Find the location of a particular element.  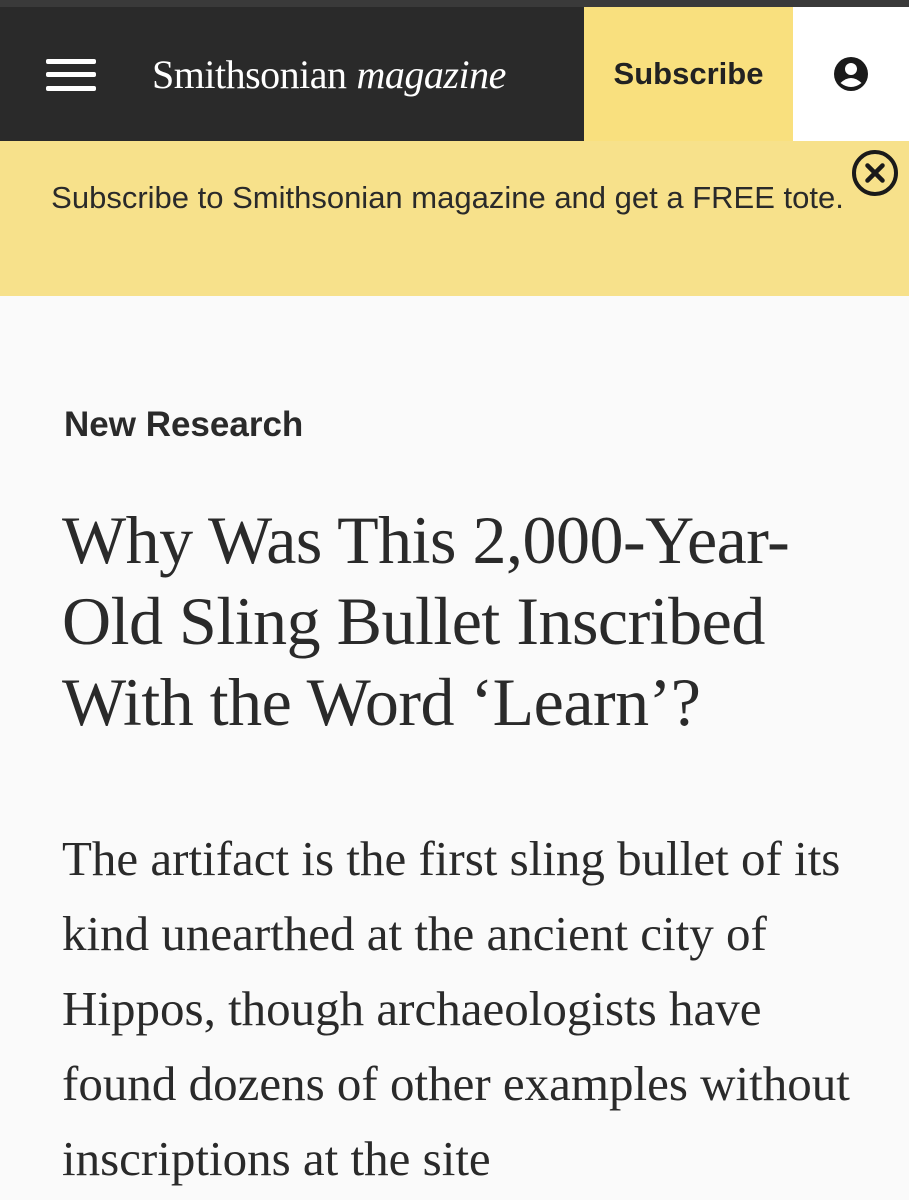

logo-italic-text: magazine is located at coordinates (431, 74).